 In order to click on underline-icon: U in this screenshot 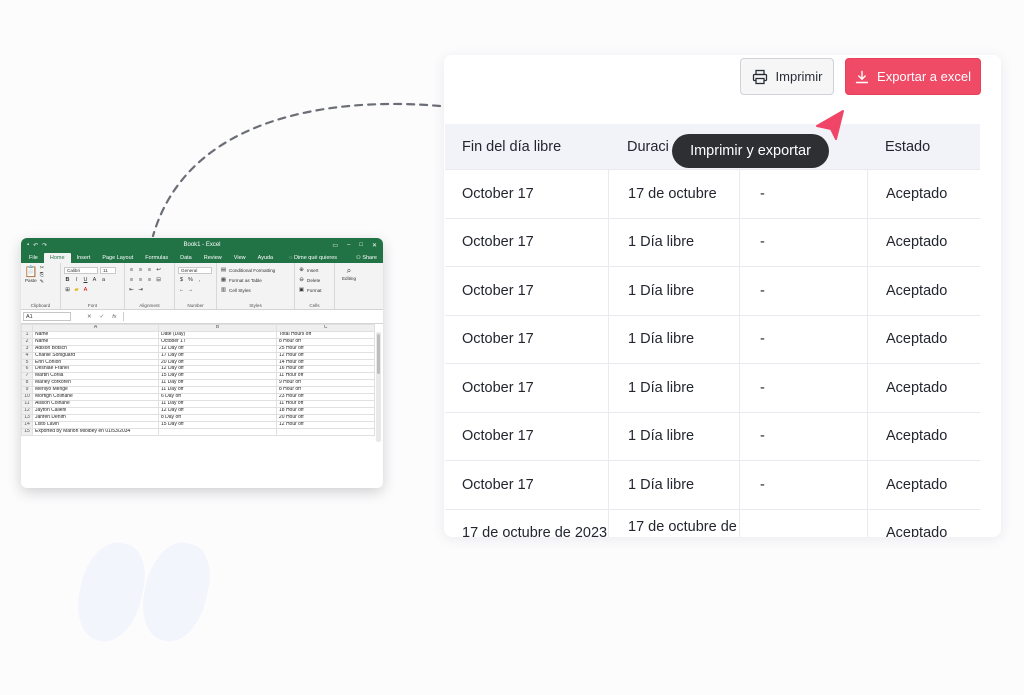, I will do `click(85, 280)`.